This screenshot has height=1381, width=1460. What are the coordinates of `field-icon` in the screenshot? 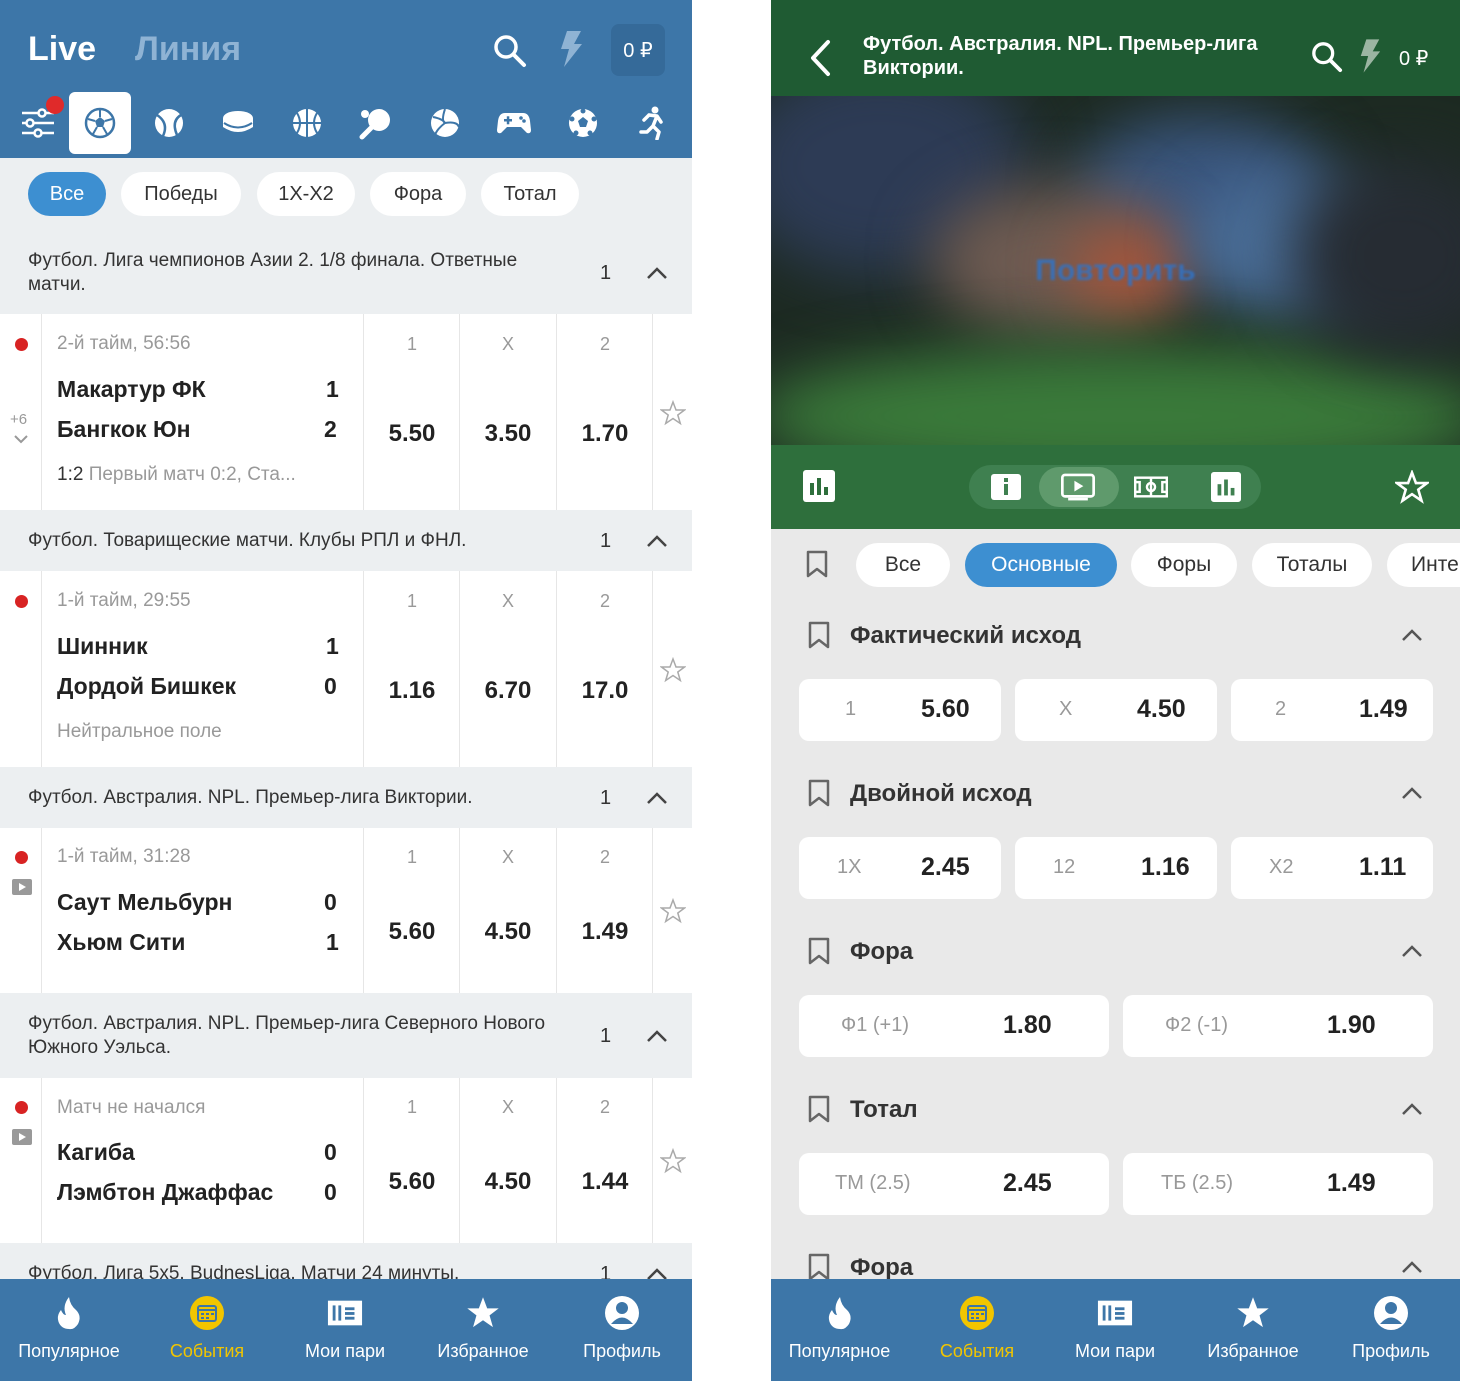 It's located at (1151, 487).